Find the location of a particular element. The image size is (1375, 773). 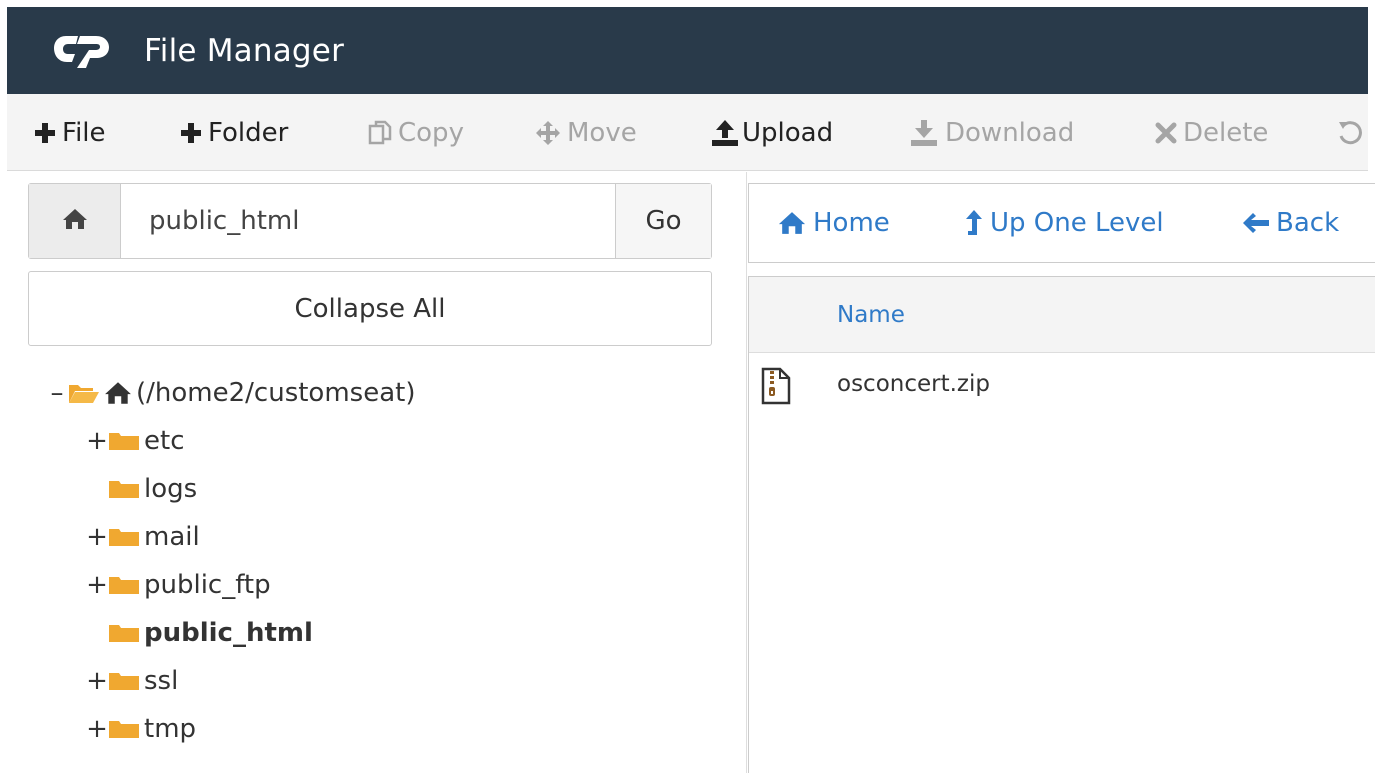

tree-root: – (/home2/customseat) is located at coordinates (231, 393).